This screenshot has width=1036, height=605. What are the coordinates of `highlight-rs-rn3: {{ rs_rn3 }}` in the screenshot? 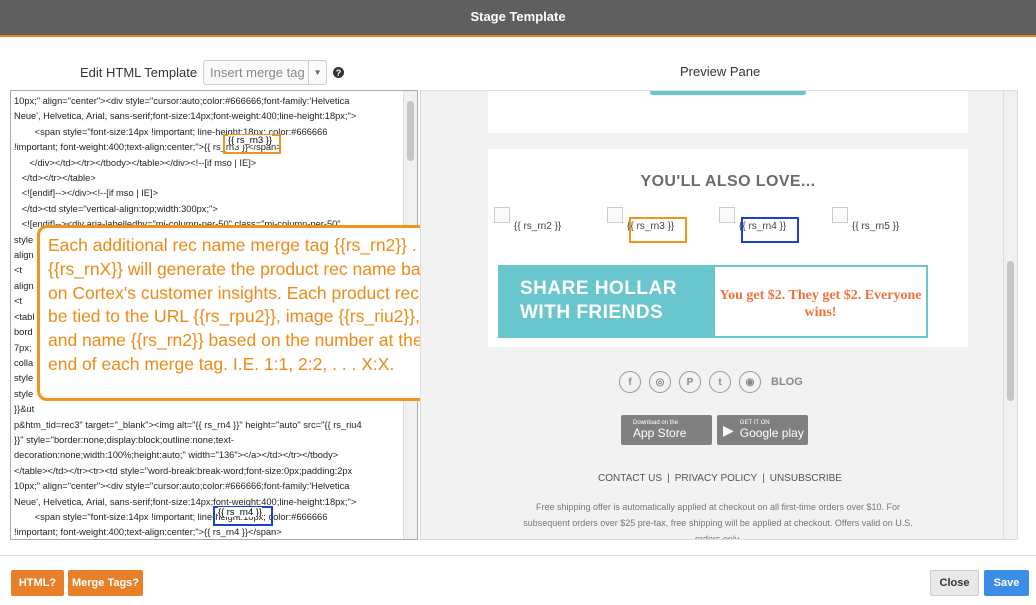 It's located at (252, 144).